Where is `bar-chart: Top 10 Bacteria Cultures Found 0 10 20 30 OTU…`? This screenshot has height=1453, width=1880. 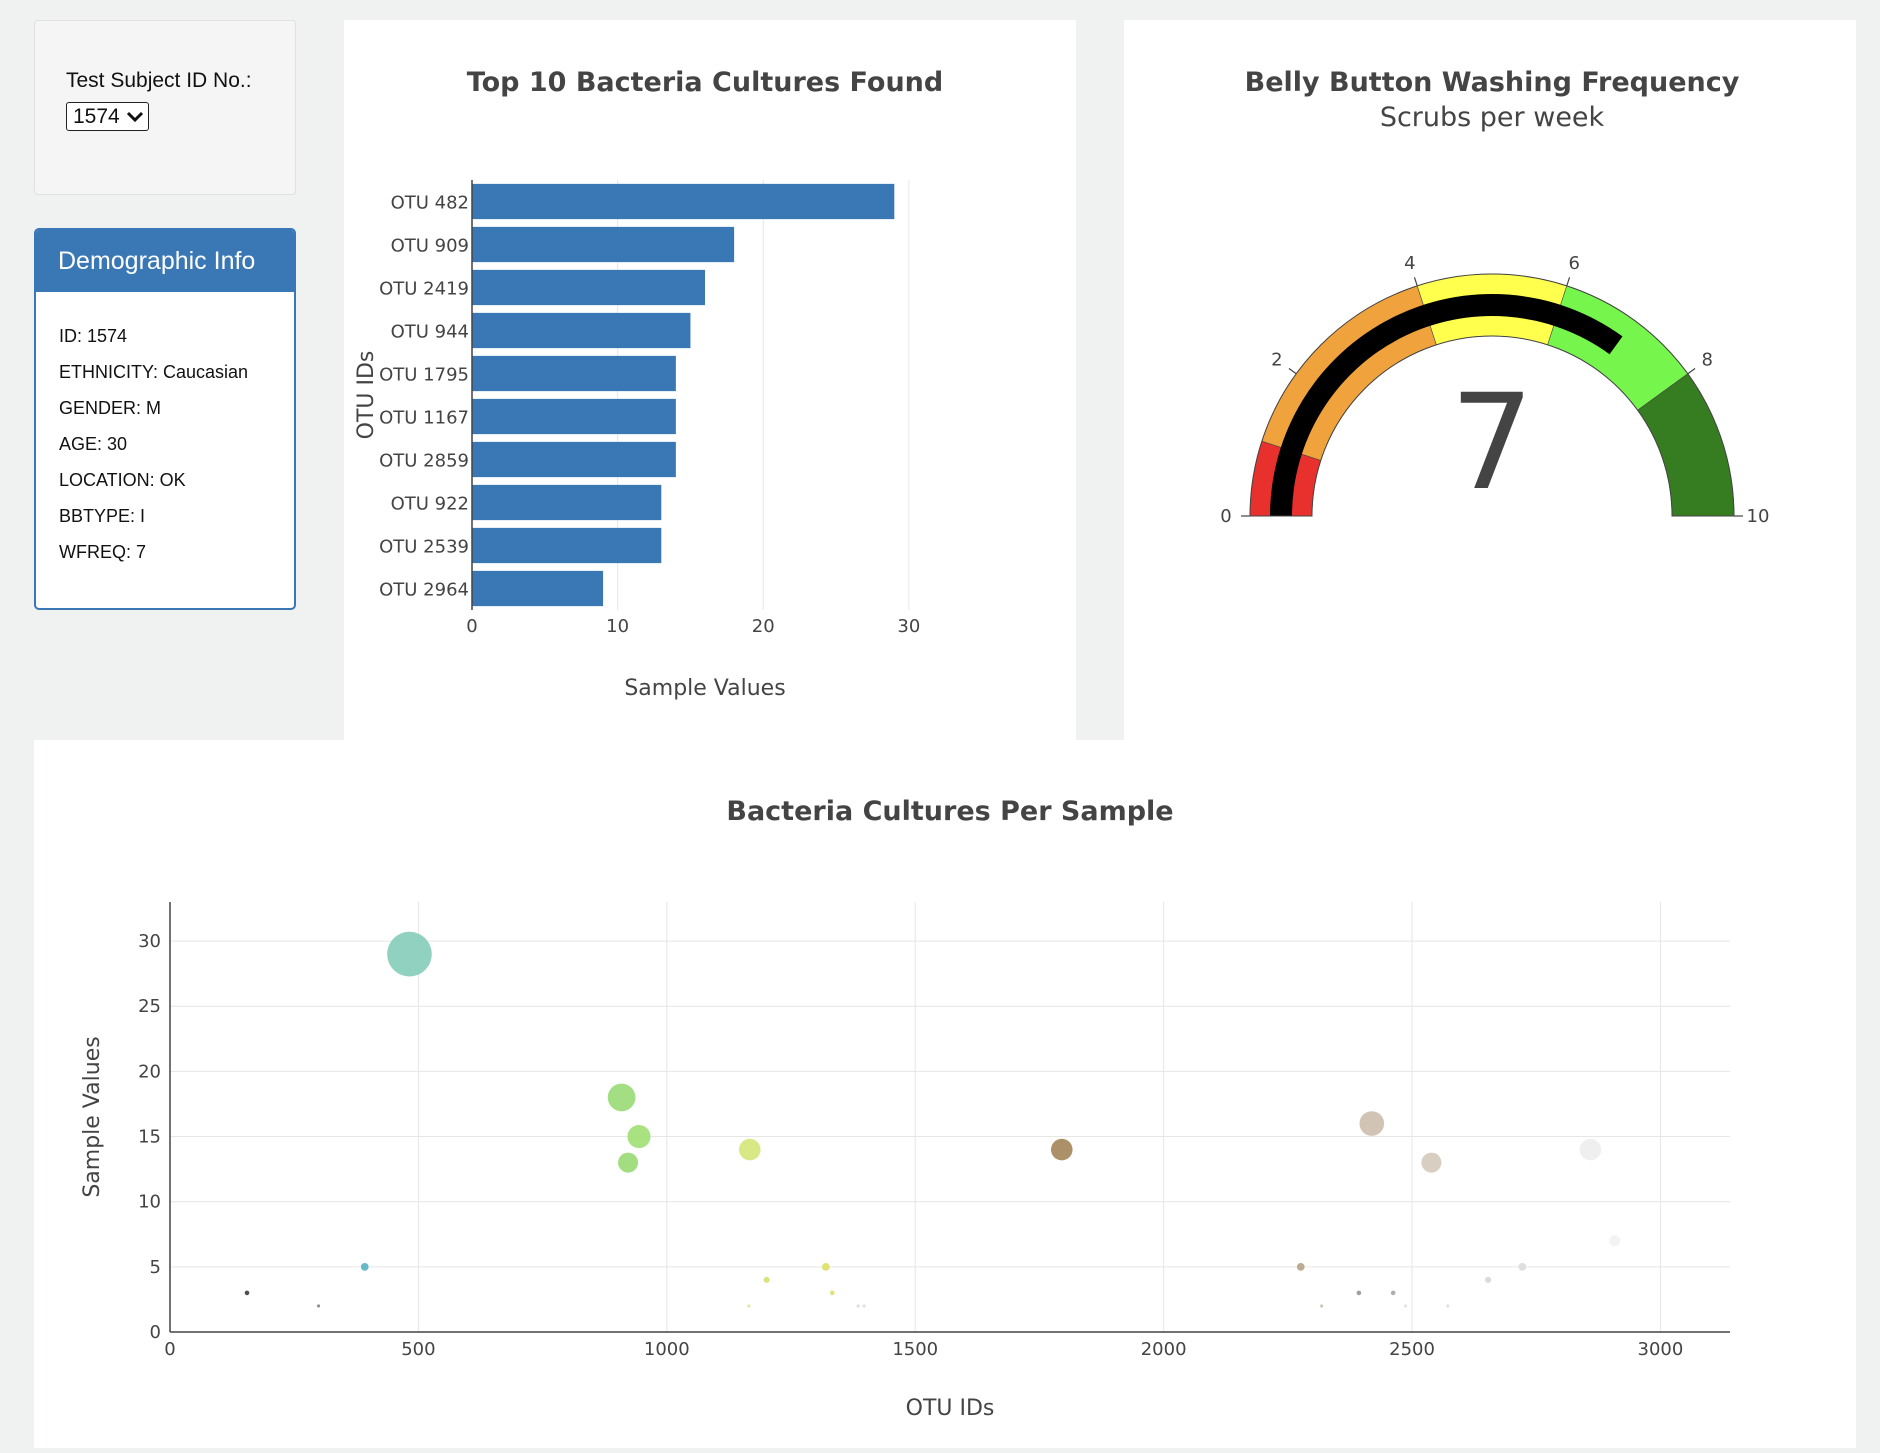 bar-chart: Top 10 Bacteria Cultures Found 0 10 20 30 OTU… is located at coordinates (648, 384).